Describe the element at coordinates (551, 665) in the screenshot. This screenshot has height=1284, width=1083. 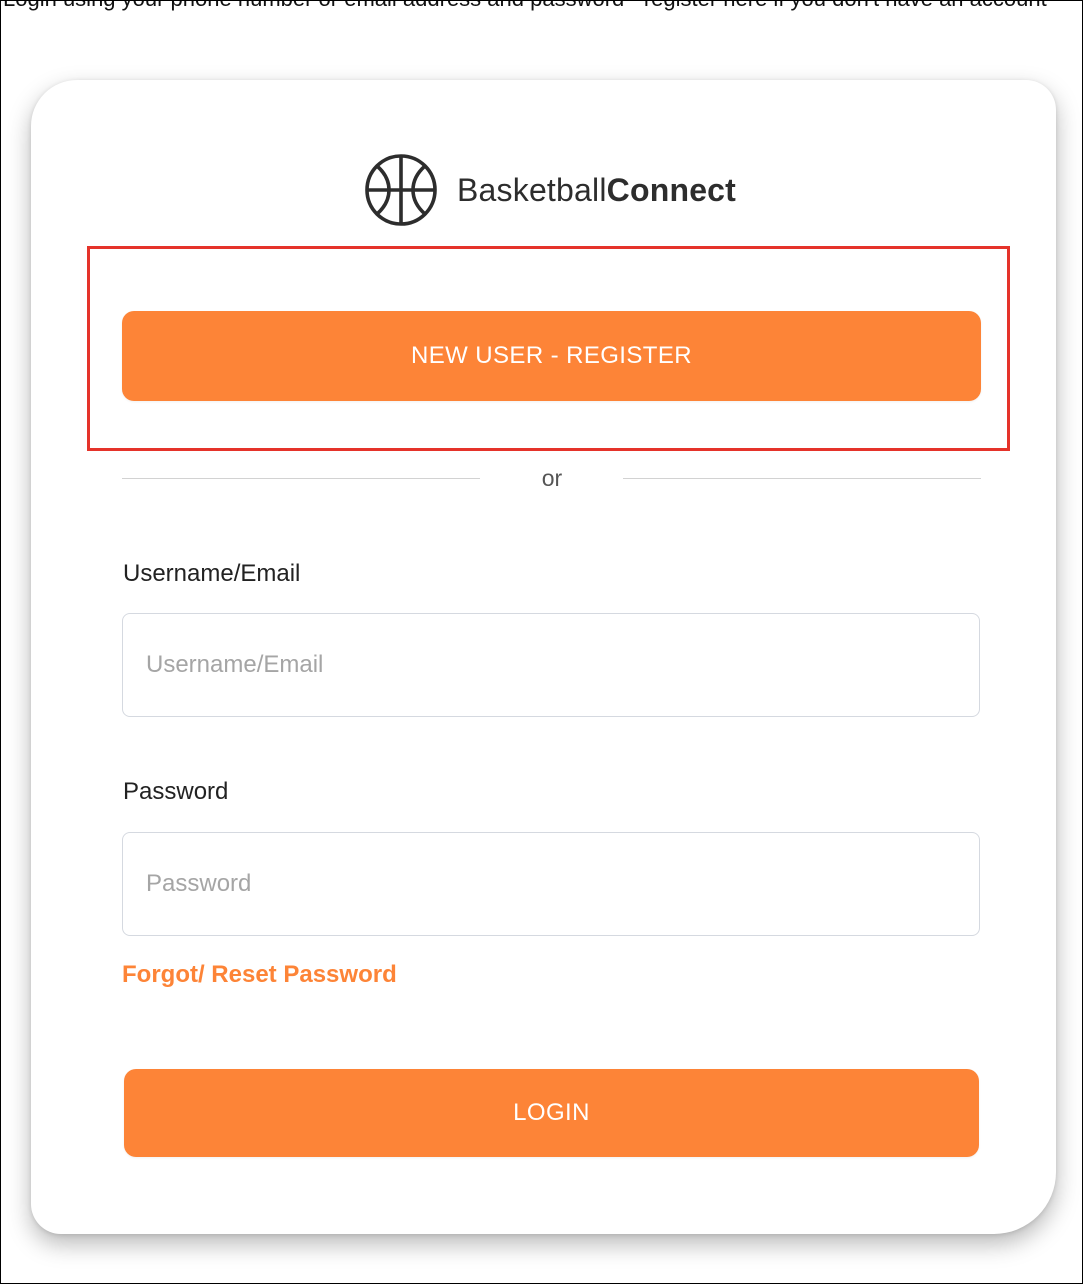
I see `username-input` at that location.